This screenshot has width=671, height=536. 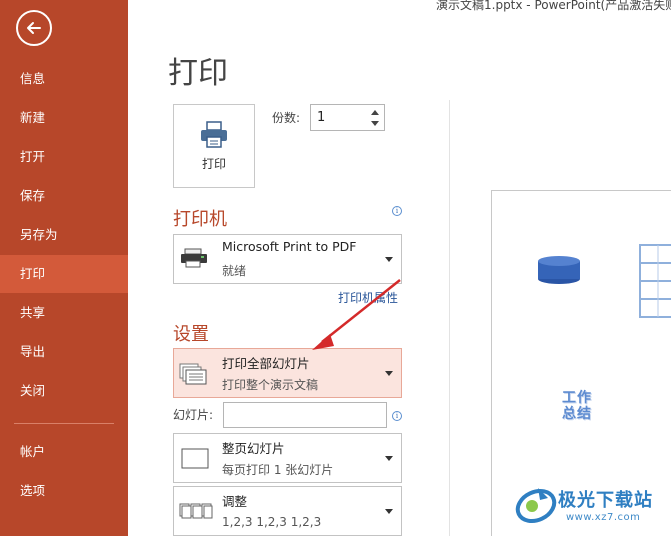 What do you see at coordinates (64, 79) in the screenshot?
I see `sidebar-item-info: 信息` at bounding box center [64, 79].